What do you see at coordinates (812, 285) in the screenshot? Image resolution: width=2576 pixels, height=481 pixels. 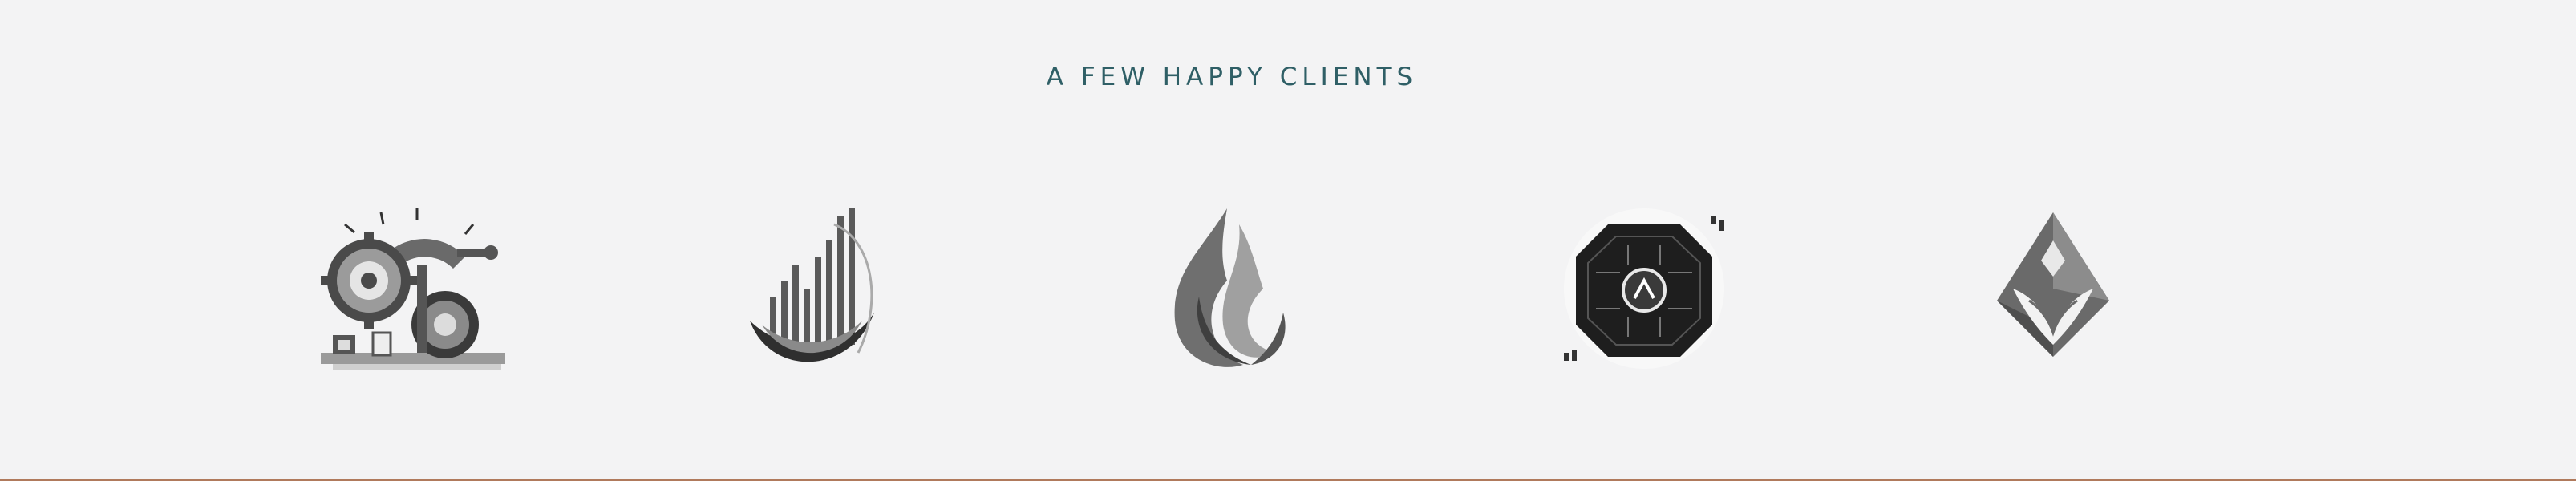 I see `bar-swirl-icon` at bounding box center [812, 285].